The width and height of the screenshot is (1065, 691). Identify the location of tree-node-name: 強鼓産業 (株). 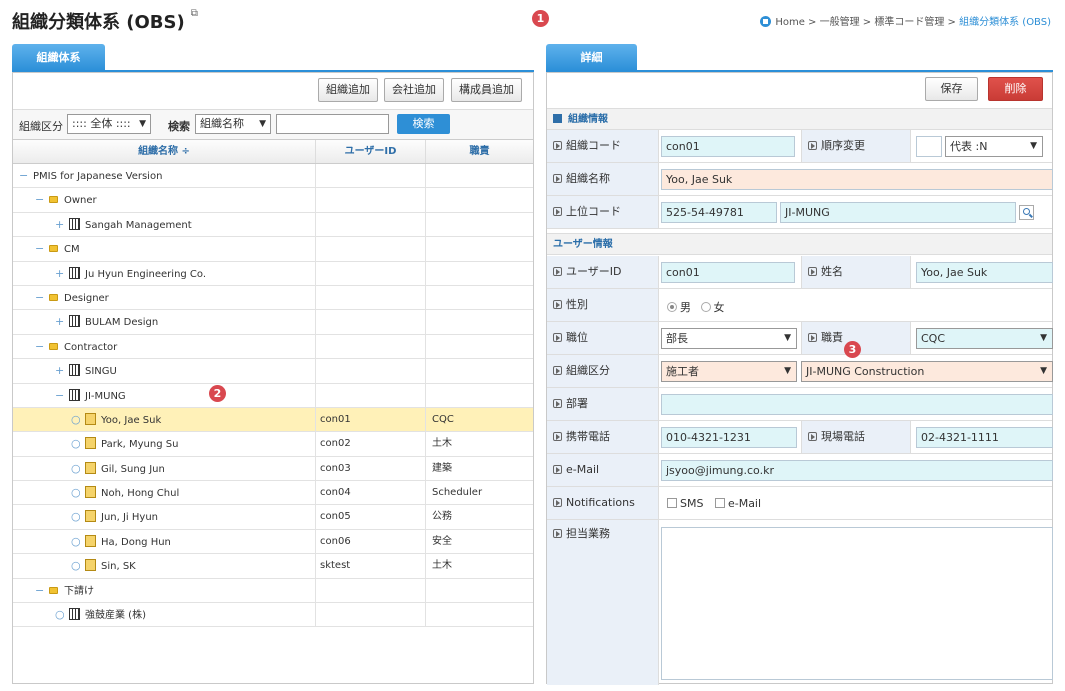
(115, 615).